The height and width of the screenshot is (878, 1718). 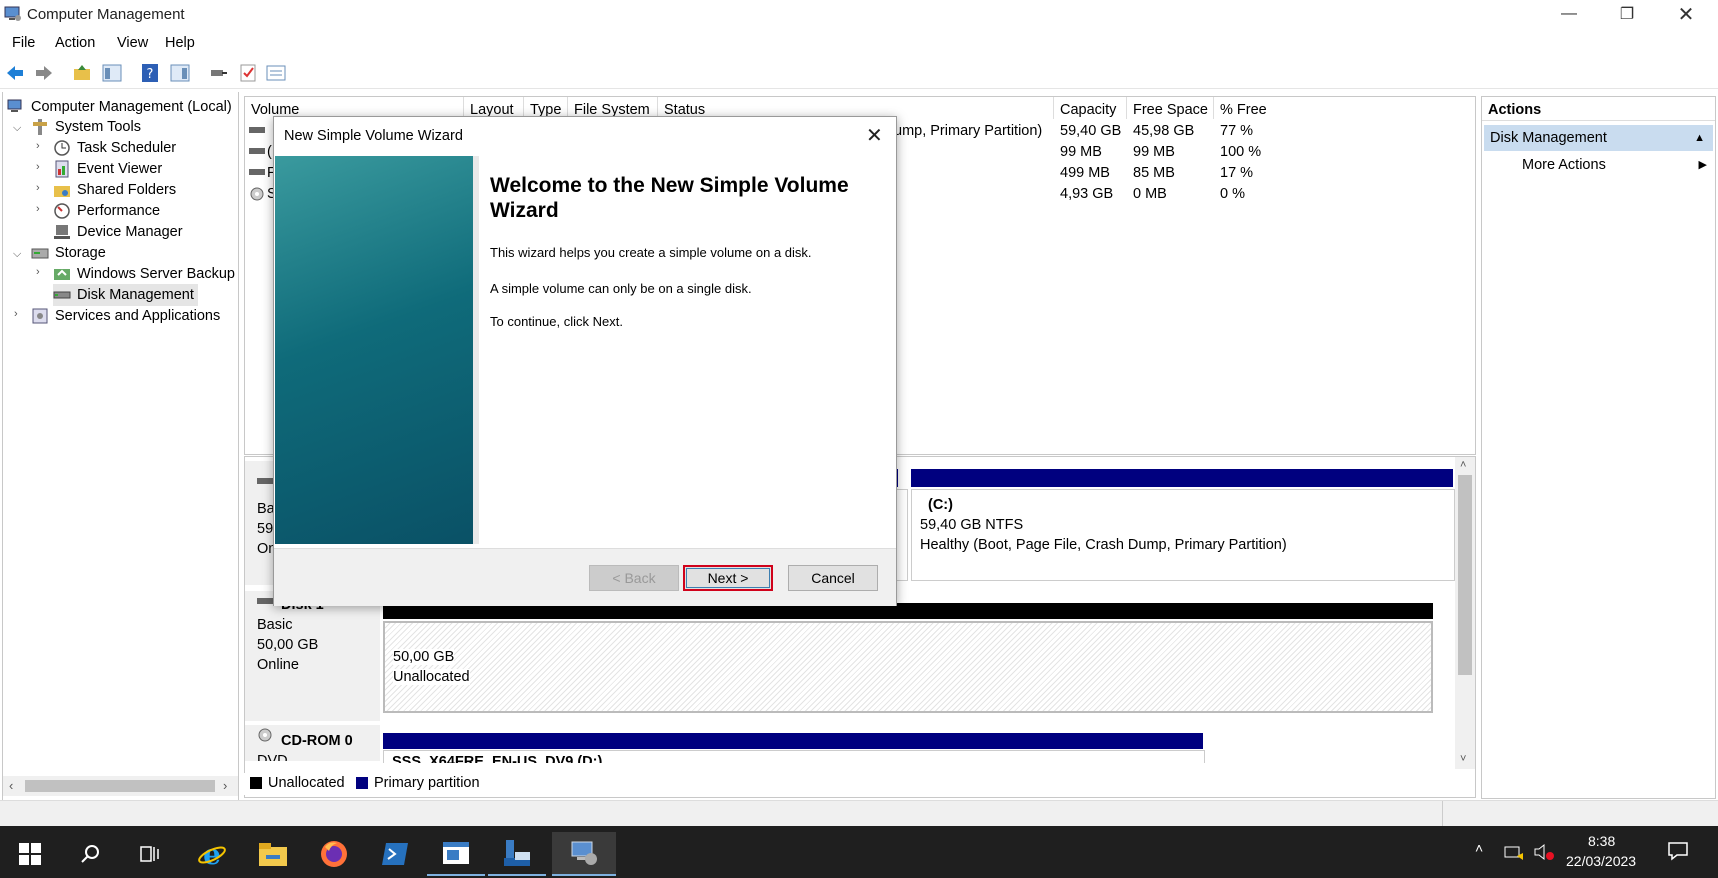 What do you see at coordinates (30, 854) in the screenshot?
I see `start-button` at bounding box center [30, 854].